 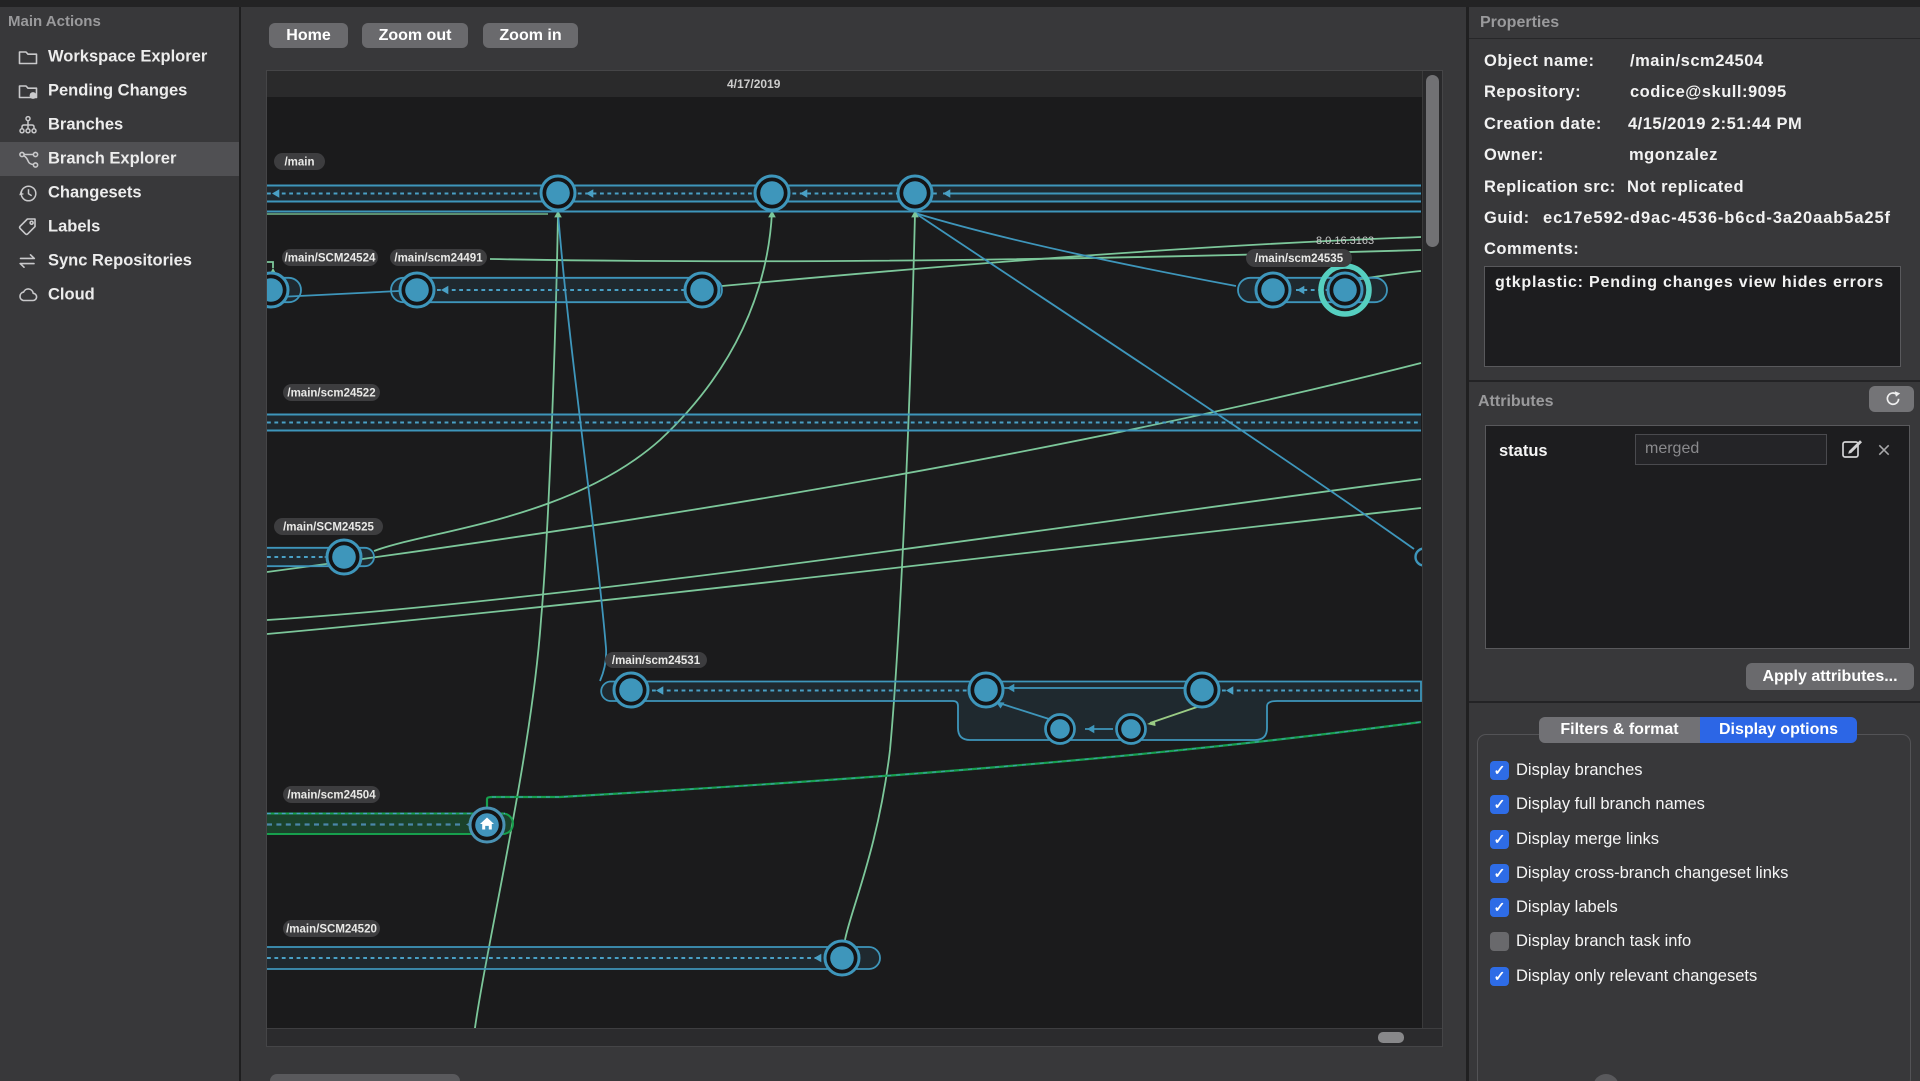 What do you see at coordinates (299, 163) in the screenshot?
I see `svg-text: /main` at bounding box center [299, 163].